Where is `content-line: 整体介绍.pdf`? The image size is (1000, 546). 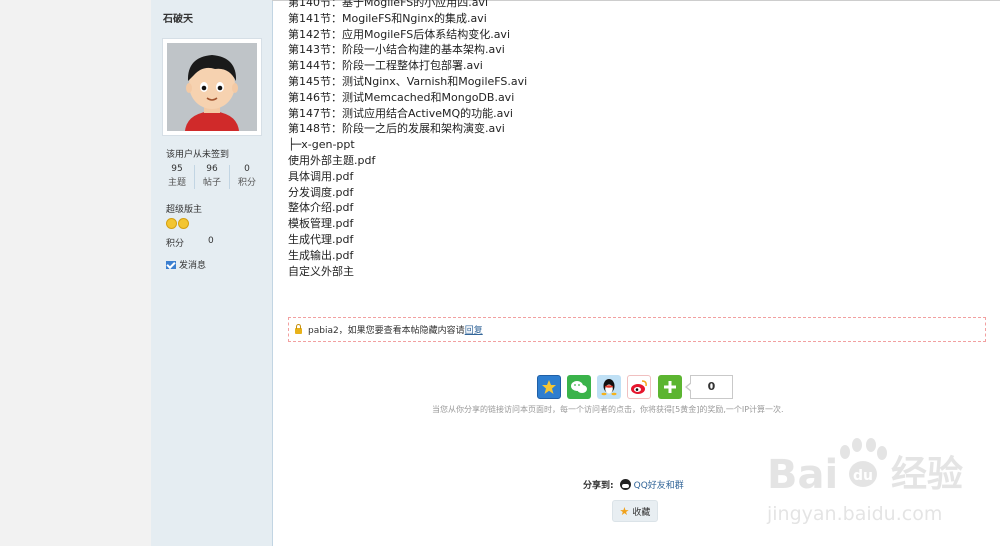
content-line: 整体介绍.pdf is located at coordinates (321, 208).